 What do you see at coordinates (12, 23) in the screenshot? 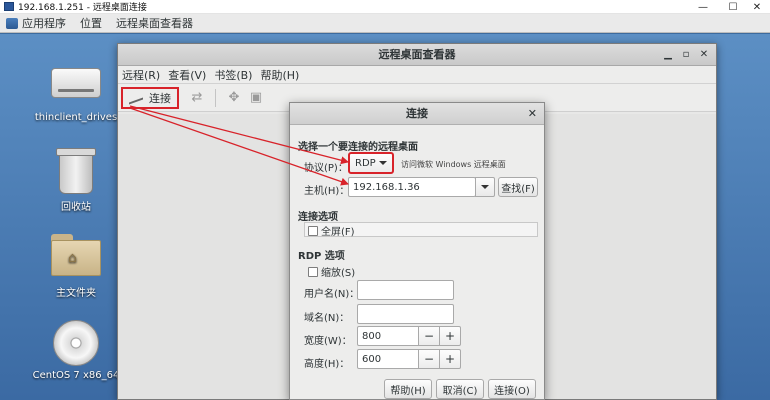
I see `applications-icon` at bounding box center [12, 23].